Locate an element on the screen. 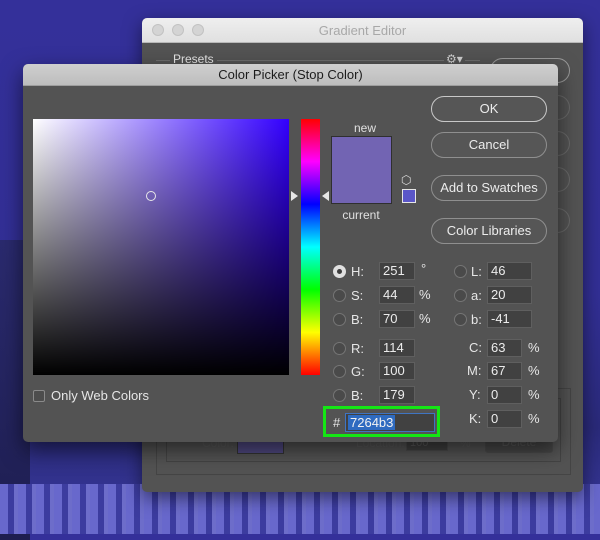 This screenshot has width=600, height=540. saturation-radio is located at coordinates (339, 295).